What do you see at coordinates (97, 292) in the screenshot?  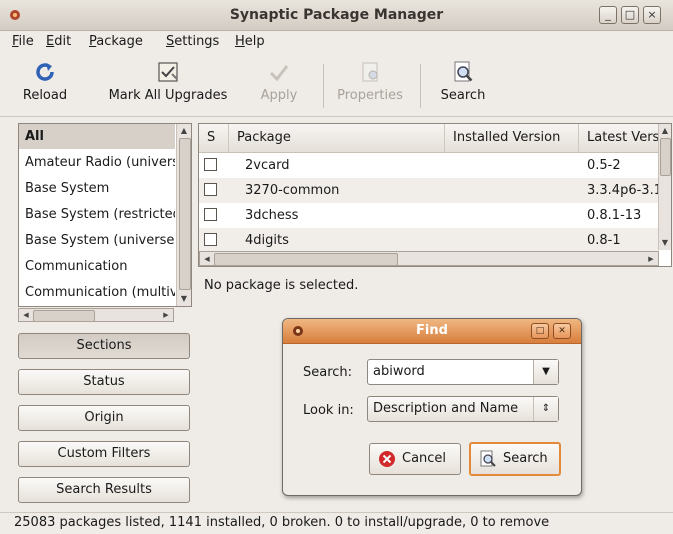 I see `section-item: Communication (multiverse)` at bounding box center [97, 292].